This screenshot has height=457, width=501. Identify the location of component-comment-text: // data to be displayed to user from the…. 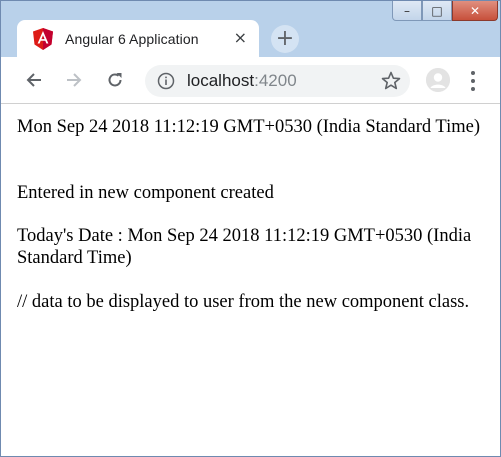
(243, 302).